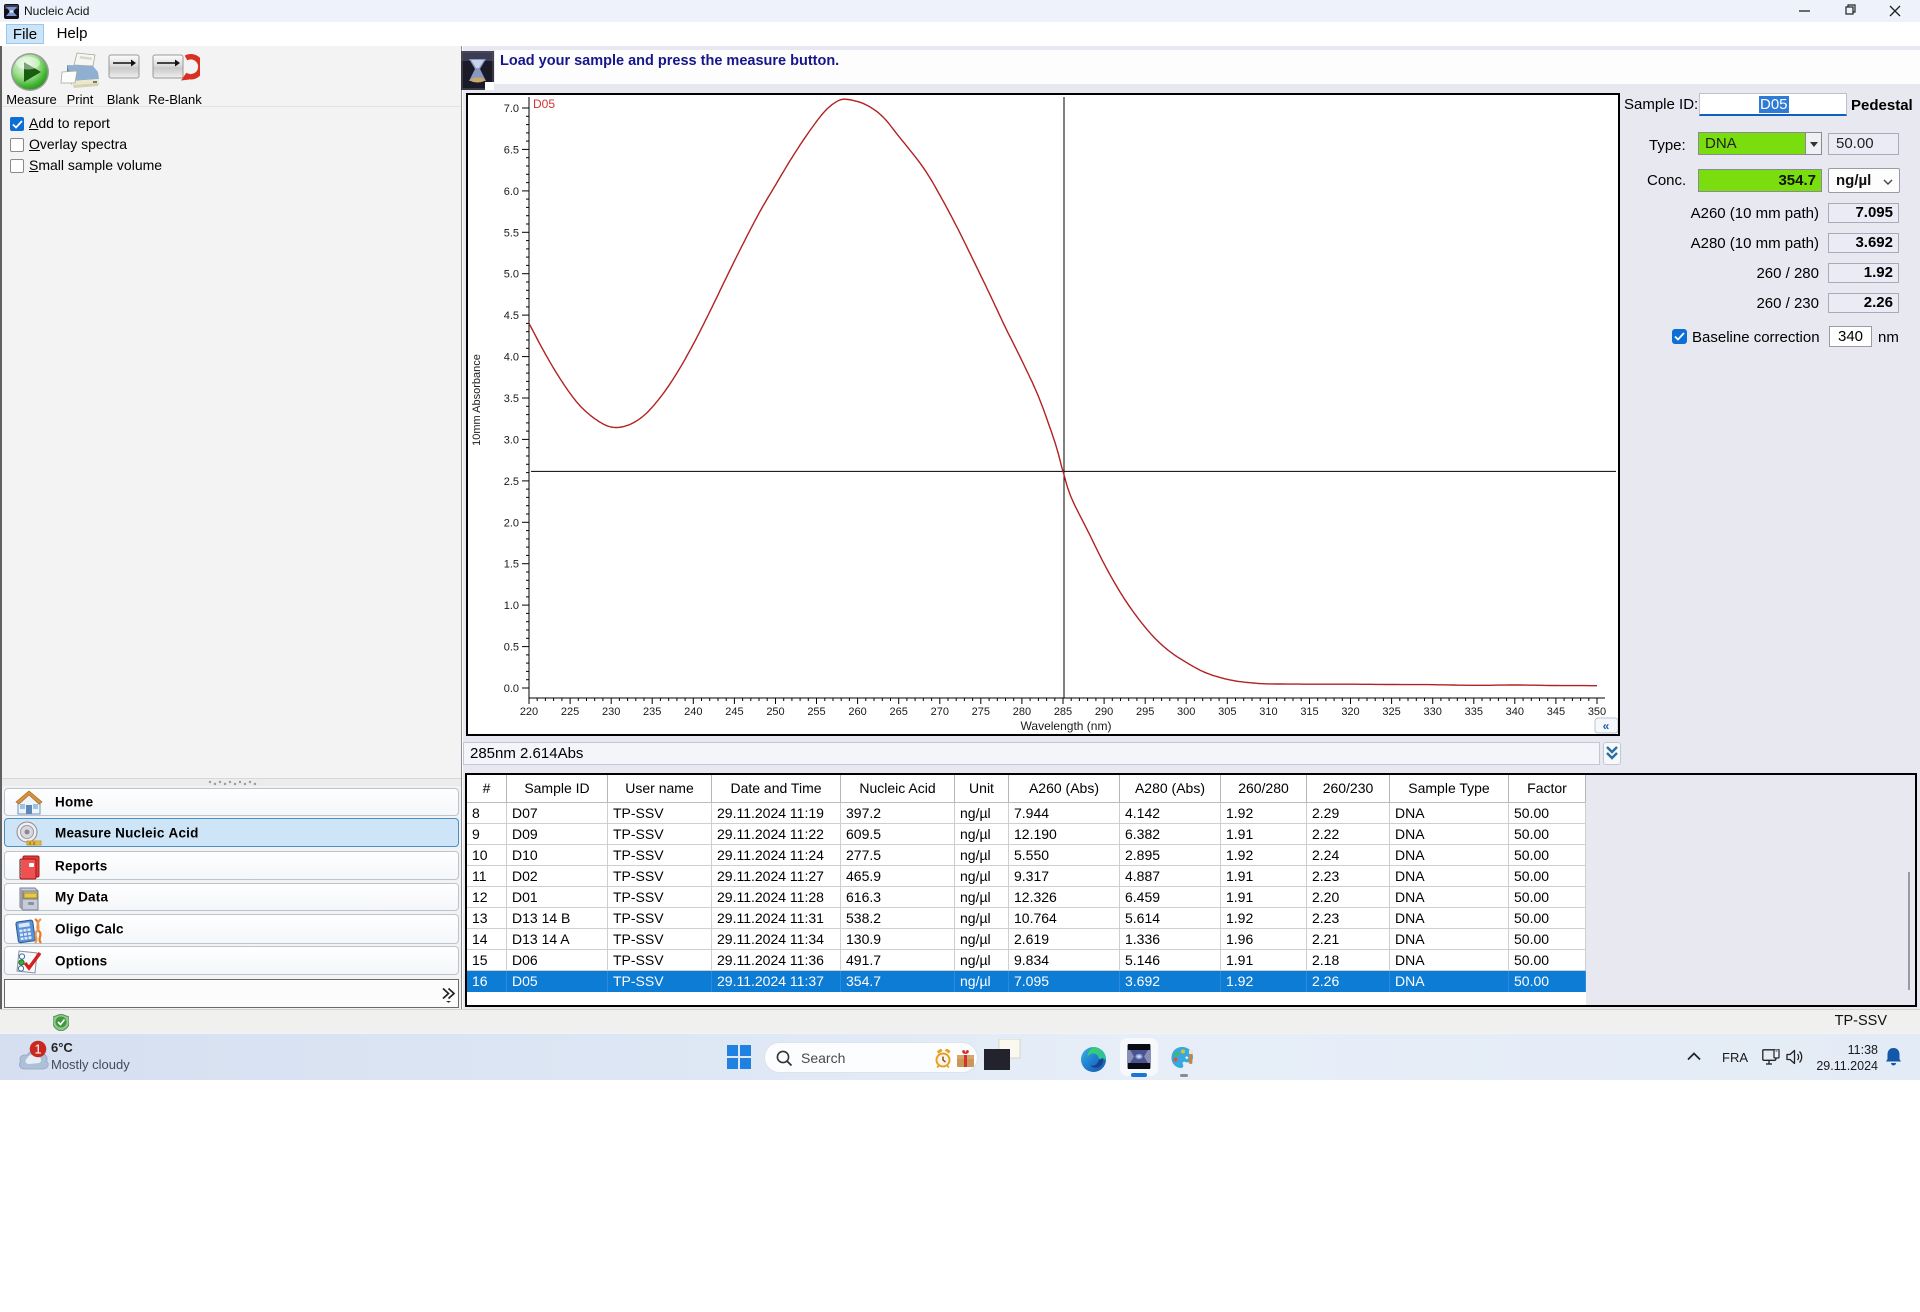 The height and width of the screenshot is (1312, 1920). I want to click on svg-text: Wavelength (nm), so click(1066, 726).